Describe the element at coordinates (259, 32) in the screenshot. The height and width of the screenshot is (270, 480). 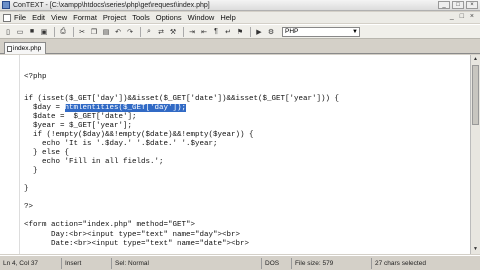
I see `run-icon: ▶` at that location.